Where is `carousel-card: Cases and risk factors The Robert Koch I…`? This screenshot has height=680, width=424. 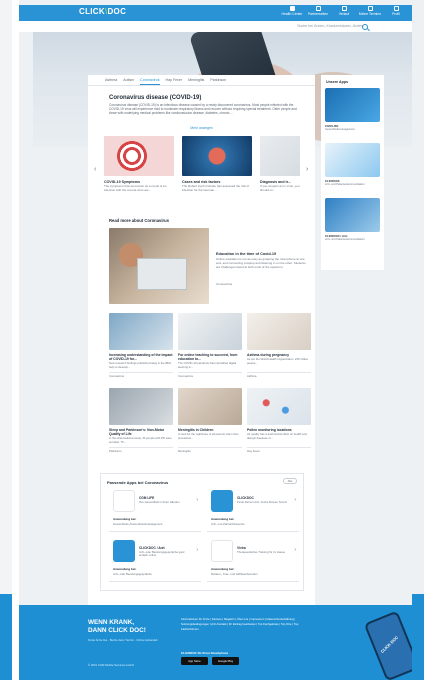 carousel-card: Cases and risk factors The Robert Koch I… is located at coordinates (217, 171).